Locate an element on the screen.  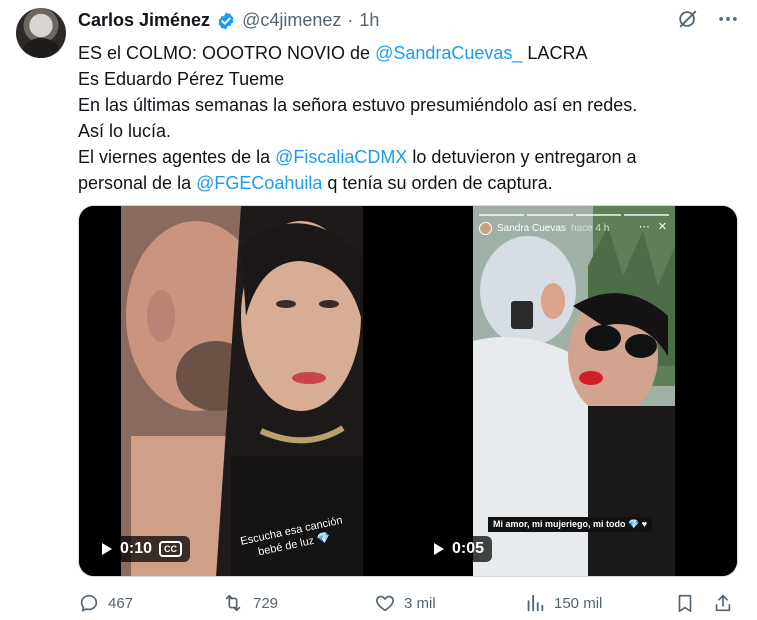
reply-icon is located at coordinates (89, 603).